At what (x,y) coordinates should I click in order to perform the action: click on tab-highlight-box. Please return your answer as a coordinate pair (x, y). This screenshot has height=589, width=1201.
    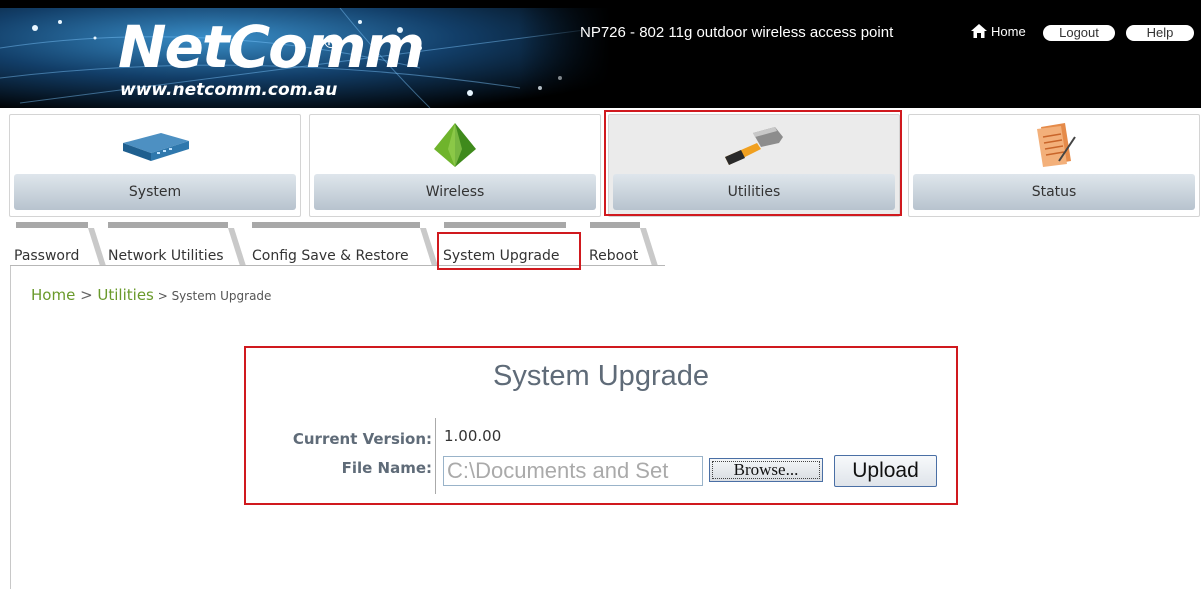
    Looking at the image, I should click on (509, 251).